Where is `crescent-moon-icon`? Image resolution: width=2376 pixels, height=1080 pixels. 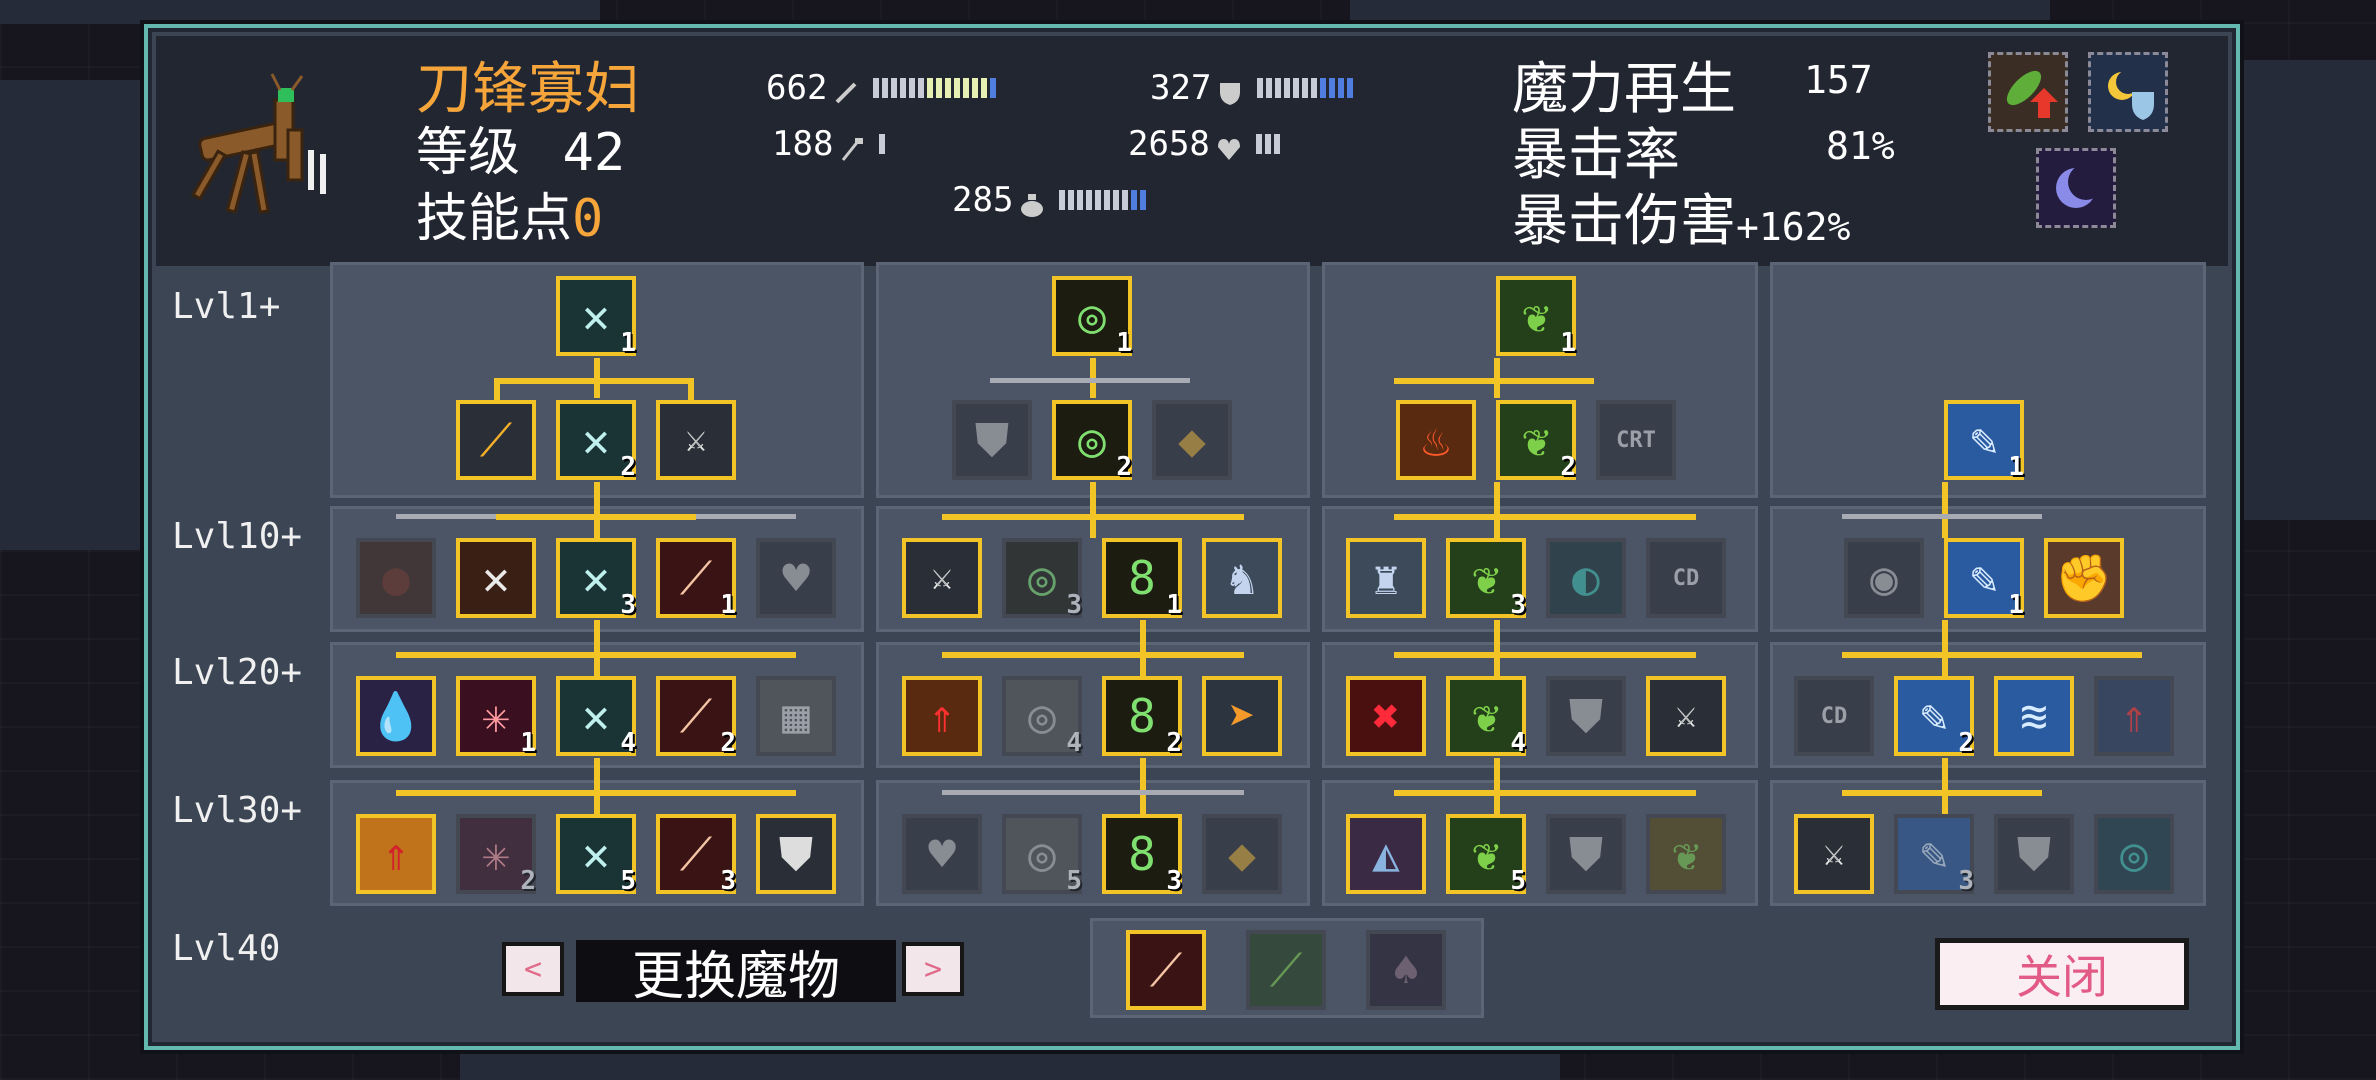 crescent-moon-icon is located at coordinates (2076, 188).